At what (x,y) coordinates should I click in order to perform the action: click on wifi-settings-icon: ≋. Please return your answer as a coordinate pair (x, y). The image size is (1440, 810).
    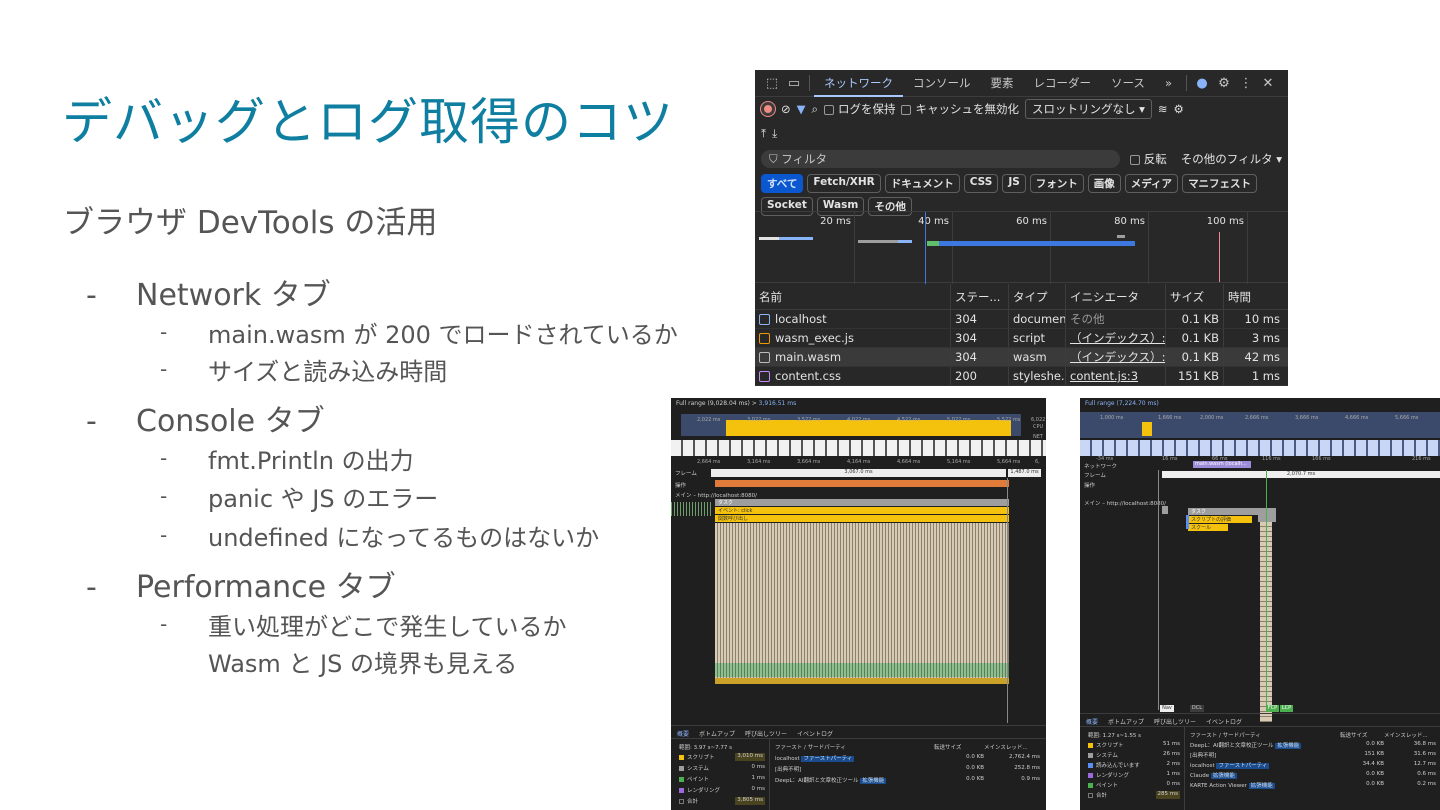
    Looking at the image, I should click on (1163, 109).